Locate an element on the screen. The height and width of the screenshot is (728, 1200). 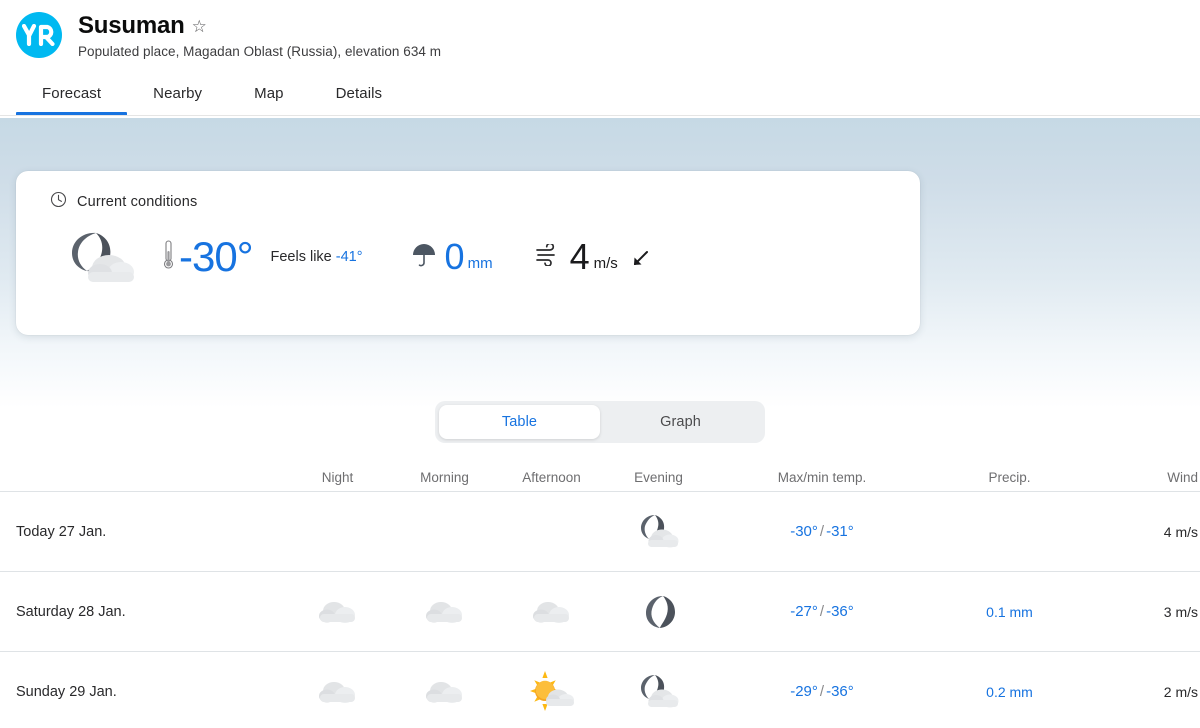
view-toggle-wrapper: Table Graph is located at coordinates (600, 422).